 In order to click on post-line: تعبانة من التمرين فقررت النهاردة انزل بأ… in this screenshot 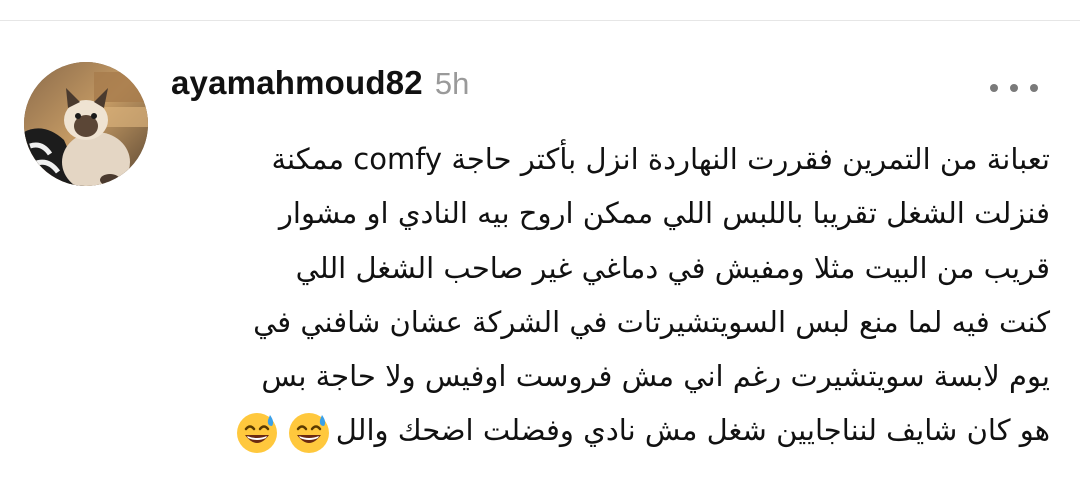, I will do `click(660, 159)`.